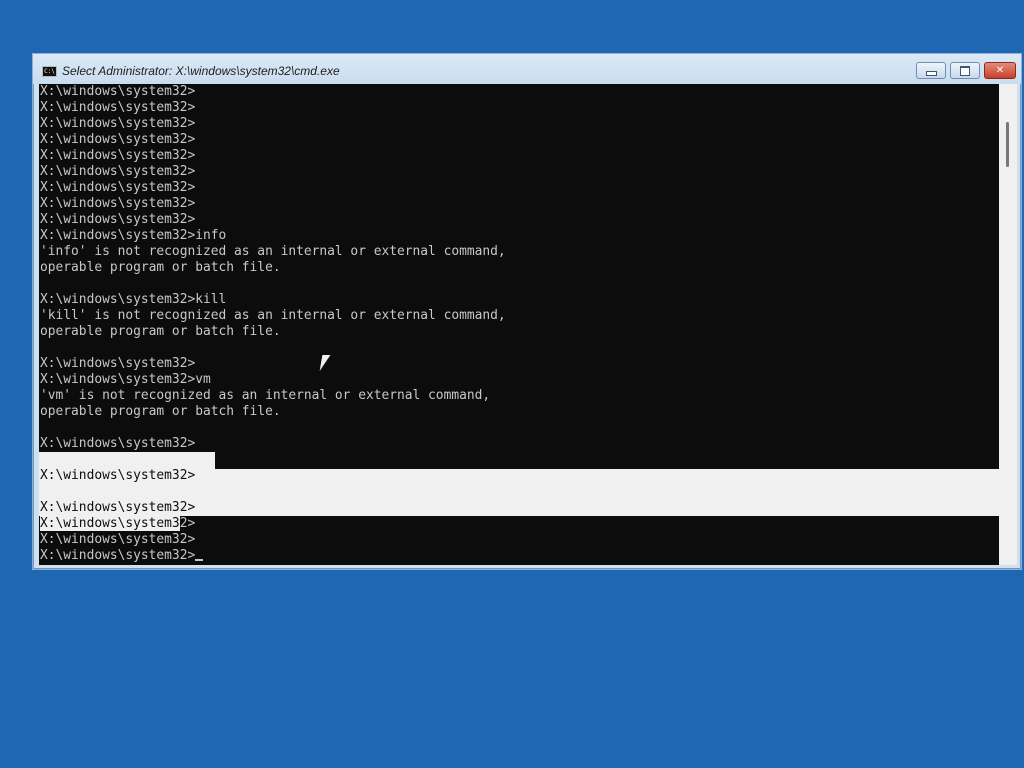 This screenshot has height=768, width=1024. Describe the element at coordinates (118, 555) in the screenshot. I see `active-prompt: X:\windows\system32>` at that location.